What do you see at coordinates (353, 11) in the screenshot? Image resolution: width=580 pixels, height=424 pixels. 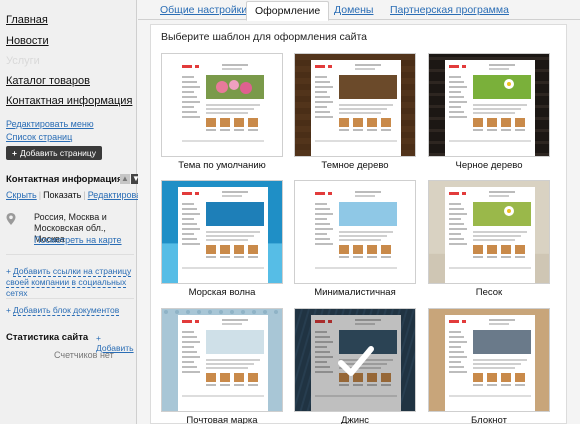 I see `tab-domains: Домены` at bounding box center [353, 11].